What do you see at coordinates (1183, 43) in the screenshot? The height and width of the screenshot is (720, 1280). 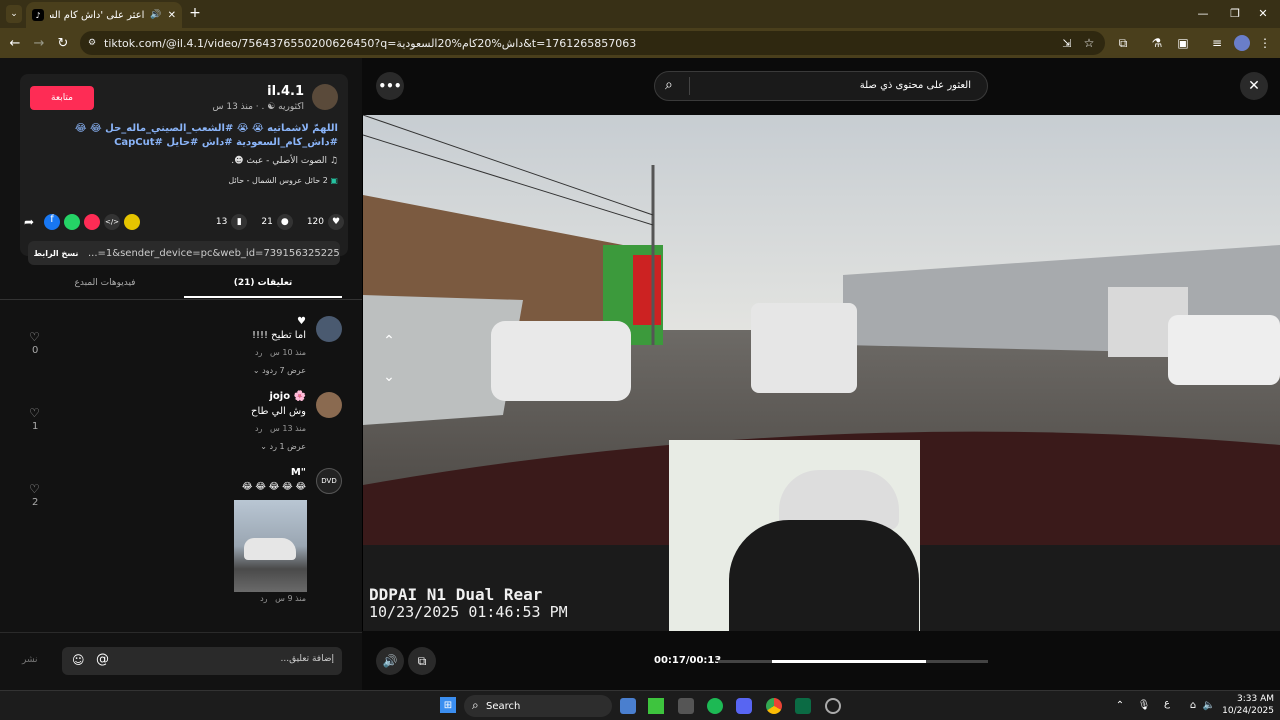 I see `split-view-icon: ▣` at bounding box center [1183, 43].